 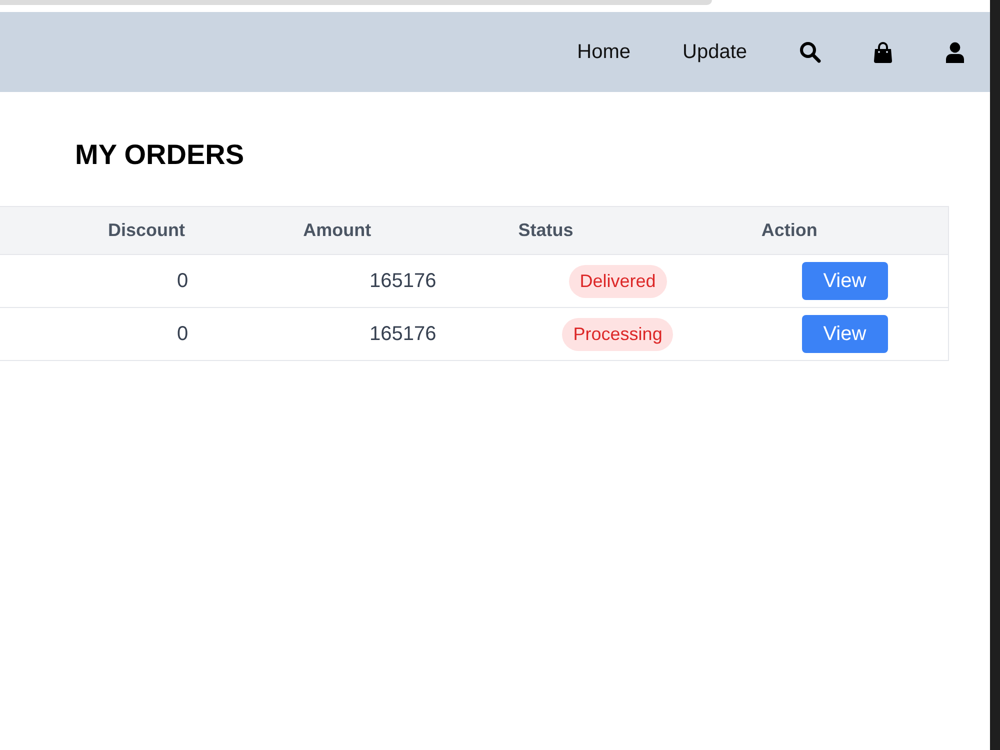 I want to click on status-badge: Delivered, so click(x=617, y=281).